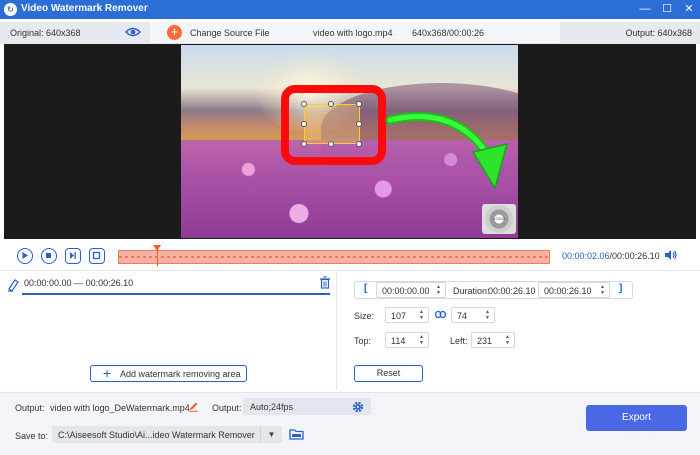  Describe the element at coordinates (363, 341) in the screenshot. I see `top-label: Top:` at that location.